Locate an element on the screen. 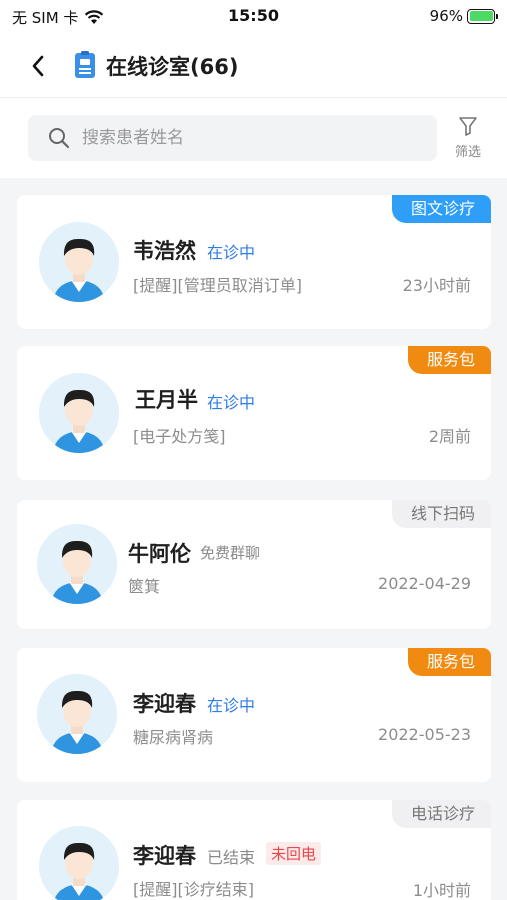 Image resolution: width=507 pixels, height=900 pixels. status-bar: 无 SIM 卡 15:50 96% is located at coordinates (253, 18).